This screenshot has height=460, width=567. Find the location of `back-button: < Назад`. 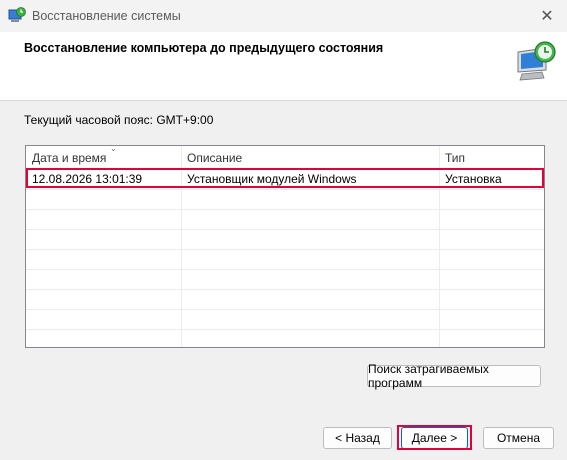

back-button: < Назад is located at coordinates (357, 438).